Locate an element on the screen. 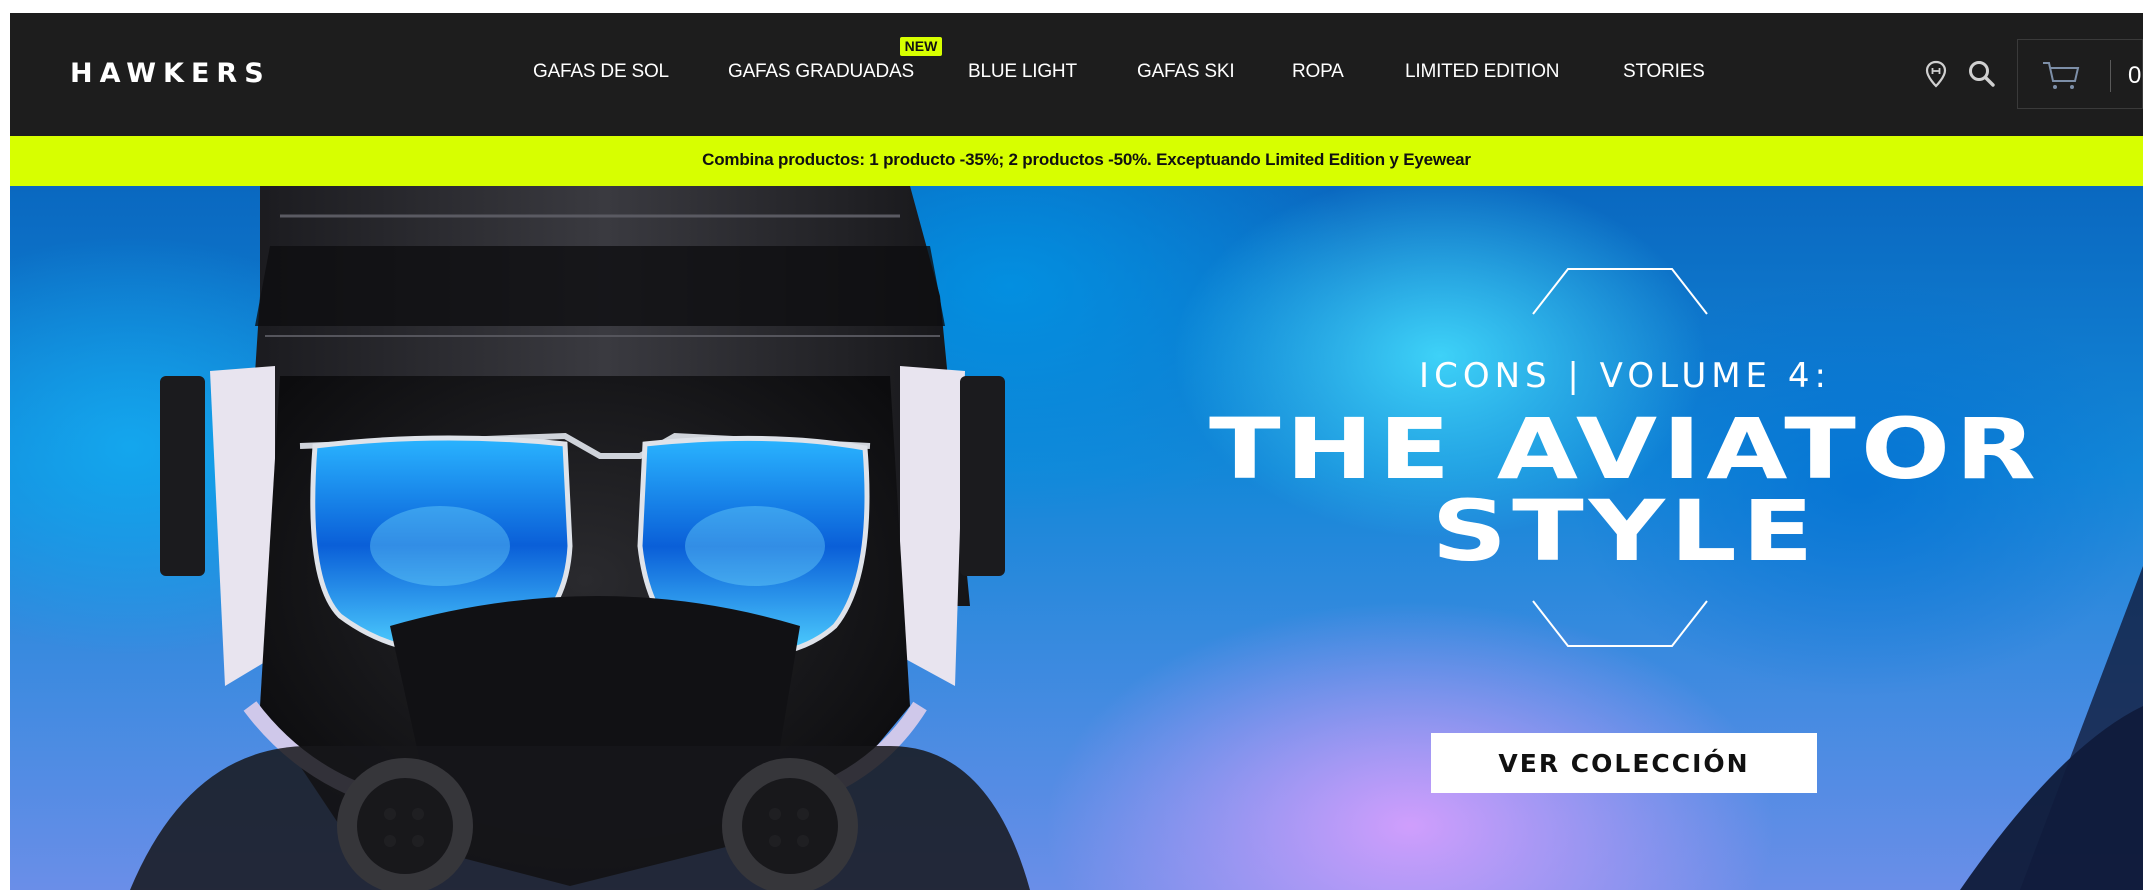 The width and height of the screenshot is (2143, 890). hero-title-line1: THE AVIATOR is located at coordinates (1625, 449).